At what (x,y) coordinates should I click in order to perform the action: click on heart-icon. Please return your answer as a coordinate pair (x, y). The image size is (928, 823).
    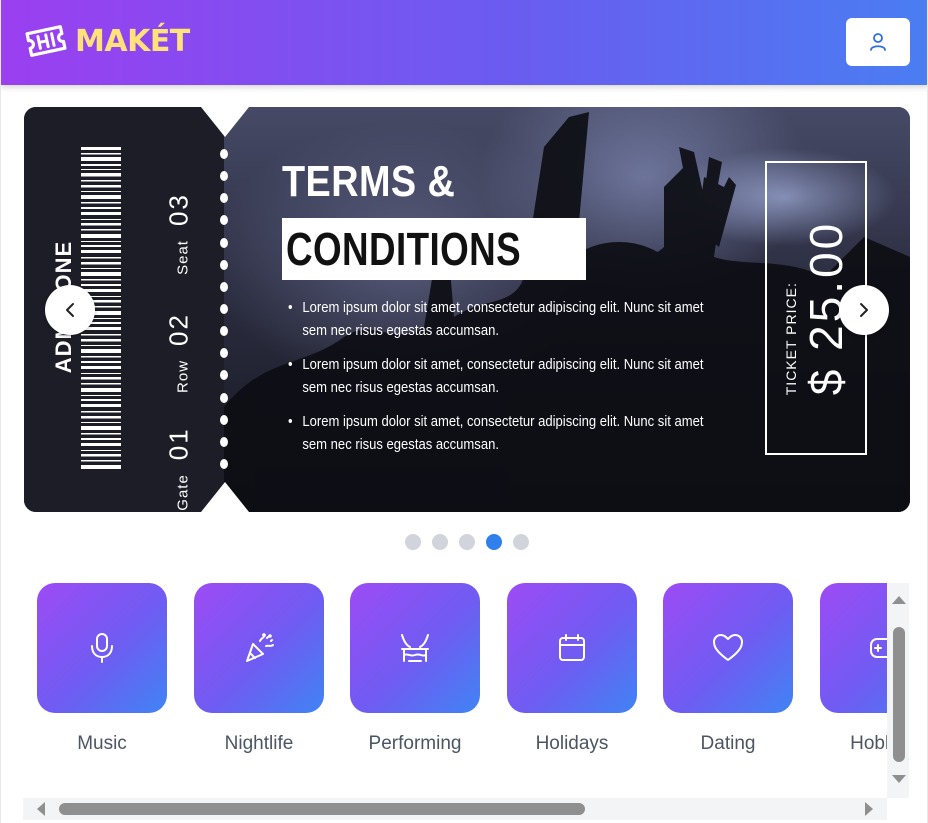
    Looking at the image, I should click on (728, 647).